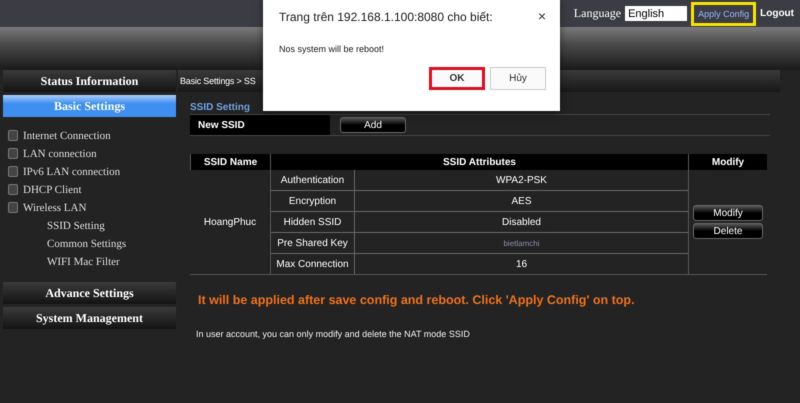 This screenshot has height=403, width=800. I want to click on section-title: SSID Setting, so click(221, 107).